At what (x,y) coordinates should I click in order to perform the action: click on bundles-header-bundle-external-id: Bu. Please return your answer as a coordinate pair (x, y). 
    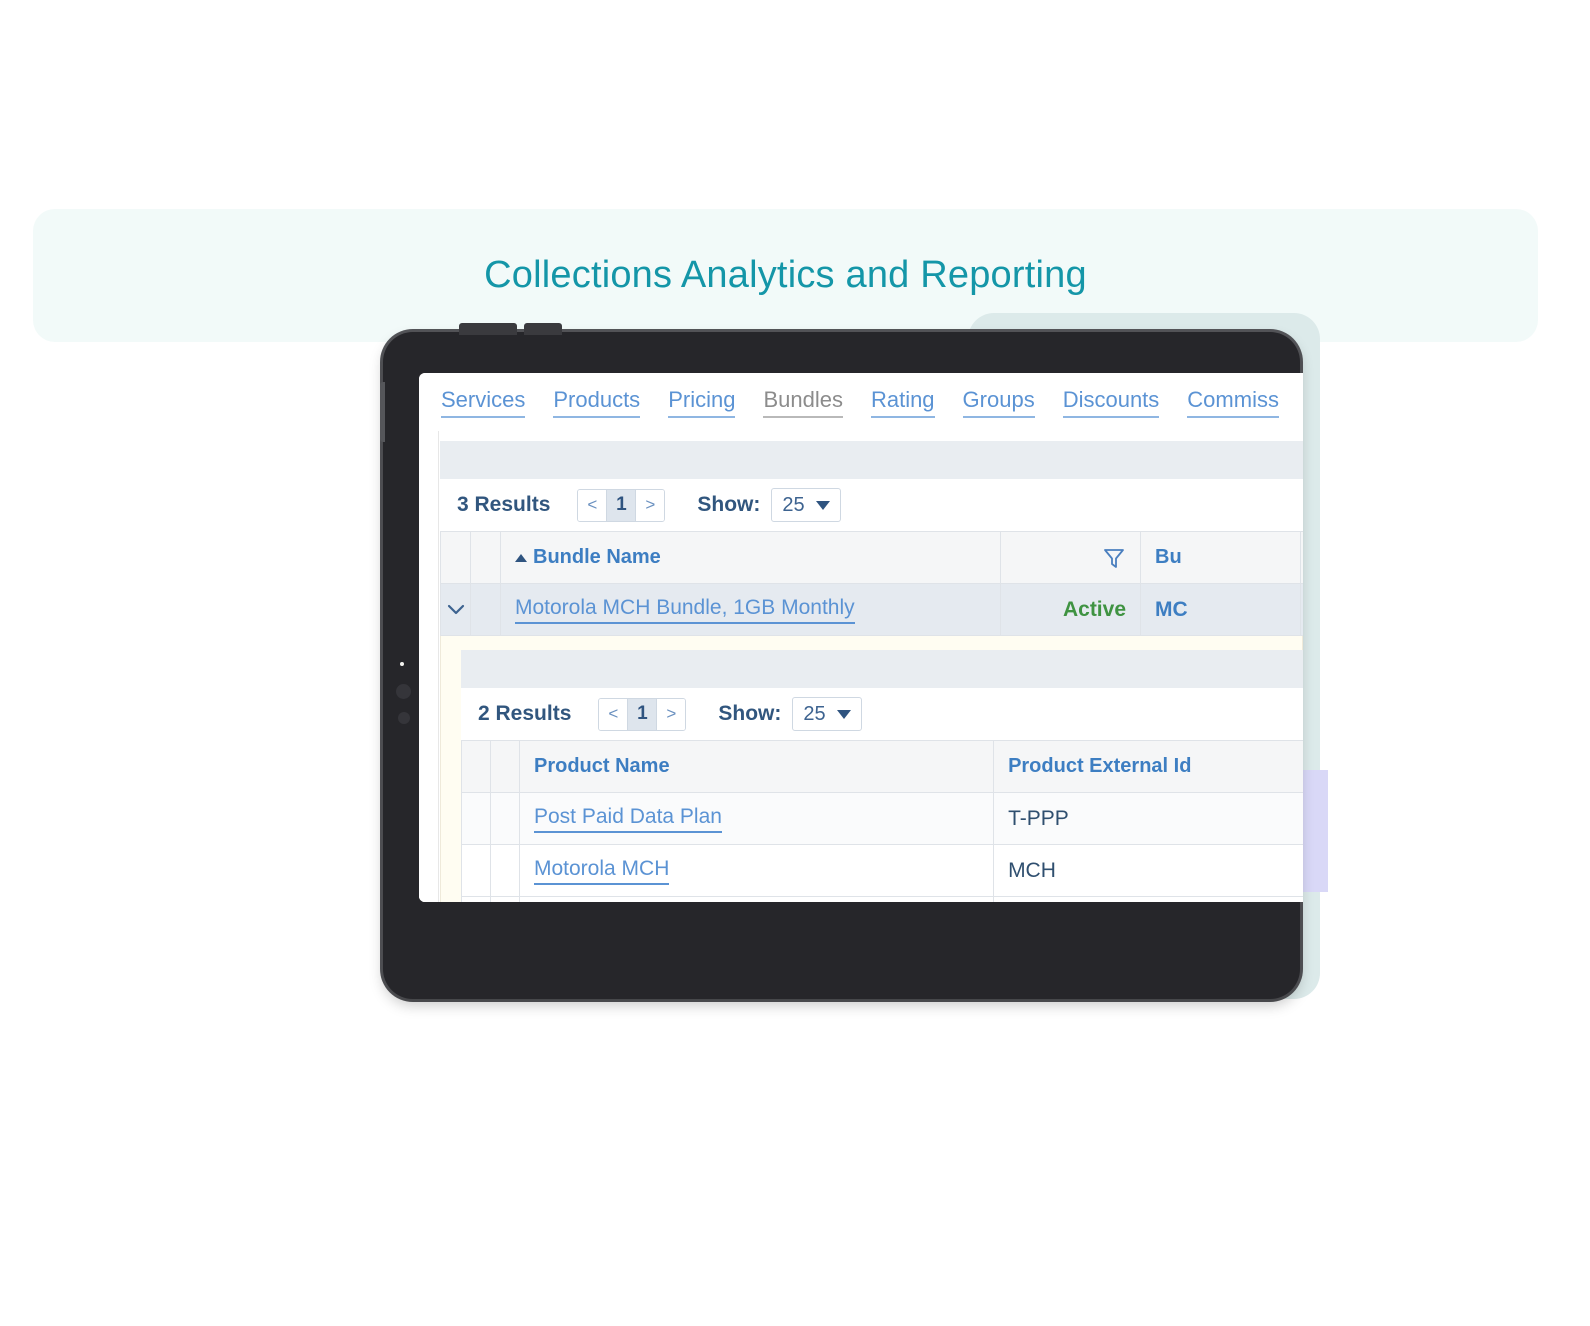
    Looking at the image, I should click on (1221, 557).